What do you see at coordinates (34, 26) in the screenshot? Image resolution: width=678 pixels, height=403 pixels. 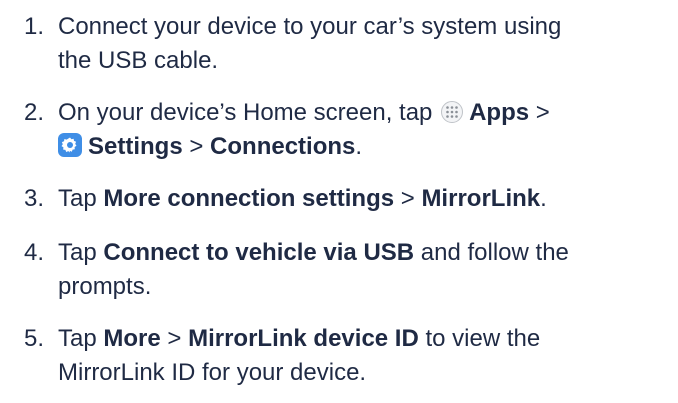 I see `step-number: 1.` at bounding box center [34, 26].